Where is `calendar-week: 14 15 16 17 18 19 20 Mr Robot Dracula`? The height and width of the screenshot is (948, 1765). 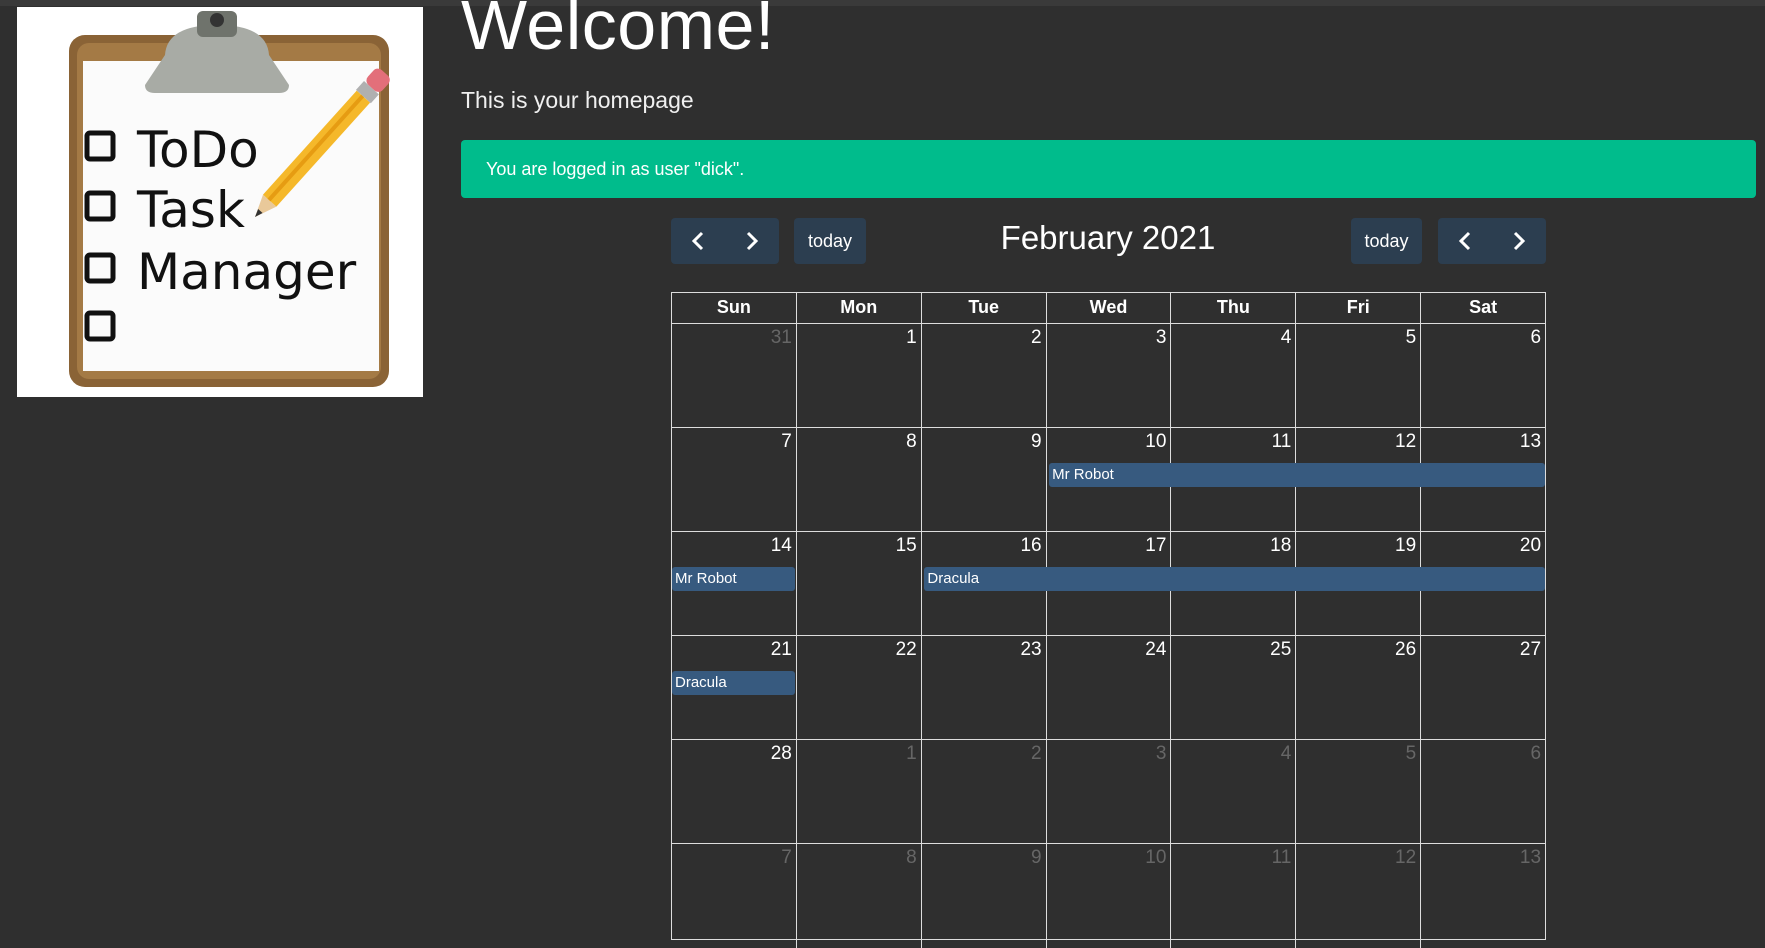
calendar-week: 14 15 16 17 18 19 20 Mr Robot Dracula is located at coordinates (1108, 584).